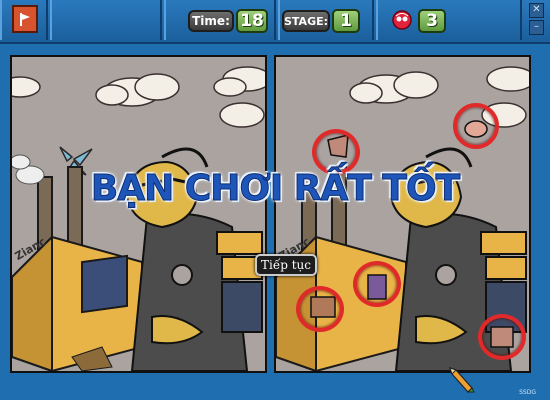  Describe the element at coordinates (402, 20) in the screenshot. I see `hearts-icon` at that location.